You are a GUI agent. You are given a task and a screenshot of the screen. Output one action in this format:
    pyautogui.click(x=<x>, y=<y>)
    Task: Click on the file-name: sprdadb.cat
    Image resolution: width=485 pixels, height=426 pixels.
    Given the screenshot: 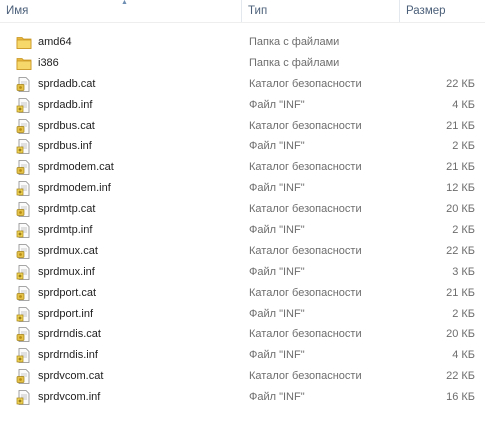 What is the action you would take?
    pyautogui.click(x=67, y=83)
    